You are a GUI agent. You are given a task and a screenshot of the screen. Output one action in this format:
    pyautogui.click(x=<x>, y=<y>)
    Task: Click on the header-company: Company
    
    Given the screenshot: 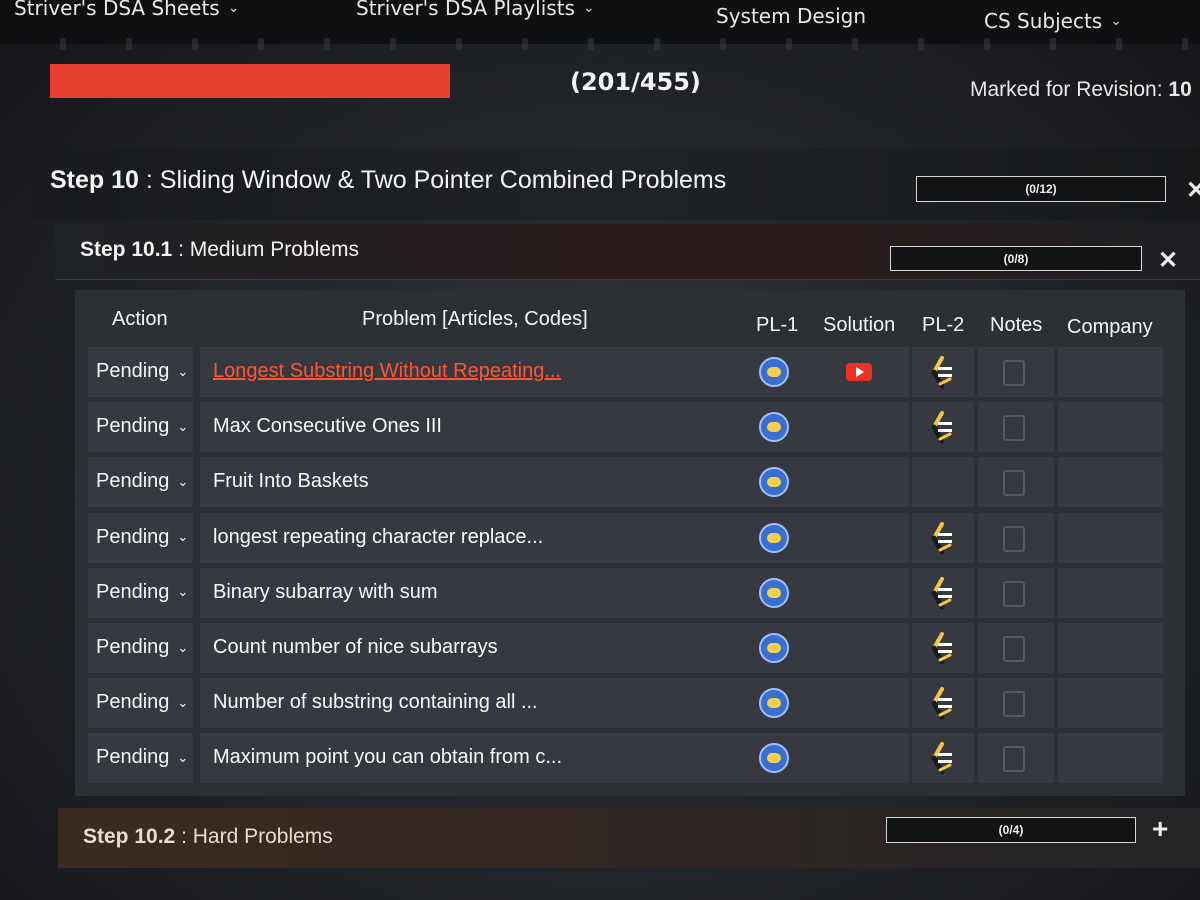 What is the action you would take?
    pyautogui.click(x=1110, y=327)
    